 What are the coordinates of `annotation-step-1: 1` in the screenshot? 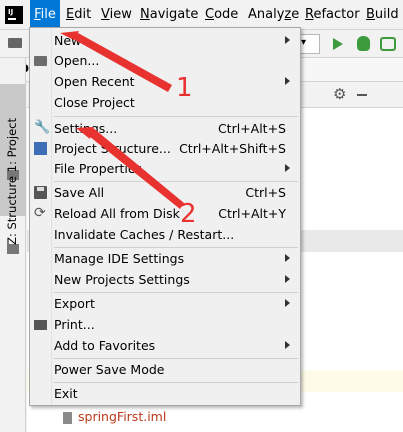 It's located at (184, 88).